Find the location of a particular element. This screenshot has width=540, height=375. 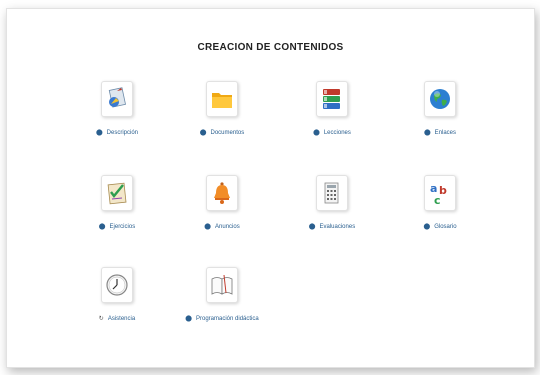

clock-icon is located at coordinates (117, 285).